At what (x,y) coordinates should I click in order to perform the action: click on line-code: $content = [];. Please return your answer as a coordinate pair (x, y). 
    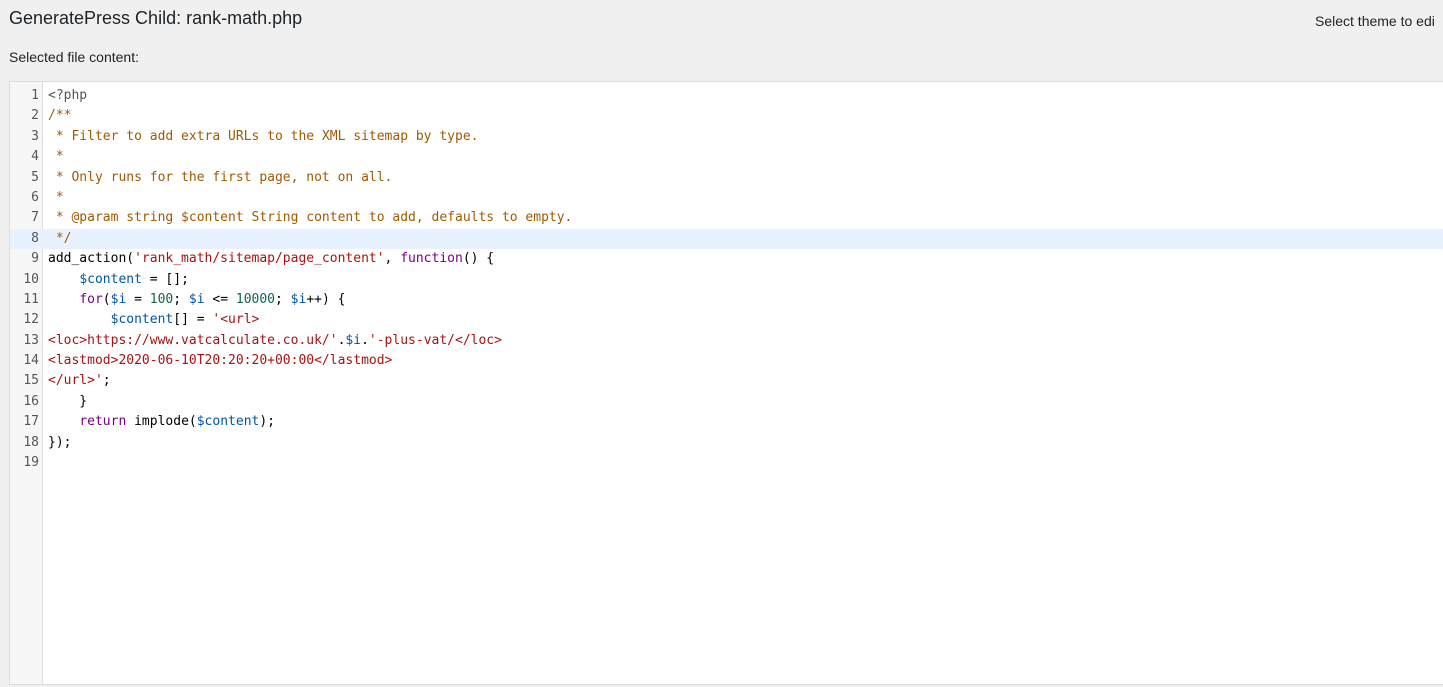
    Looking at the image, I should click on (118, 280).